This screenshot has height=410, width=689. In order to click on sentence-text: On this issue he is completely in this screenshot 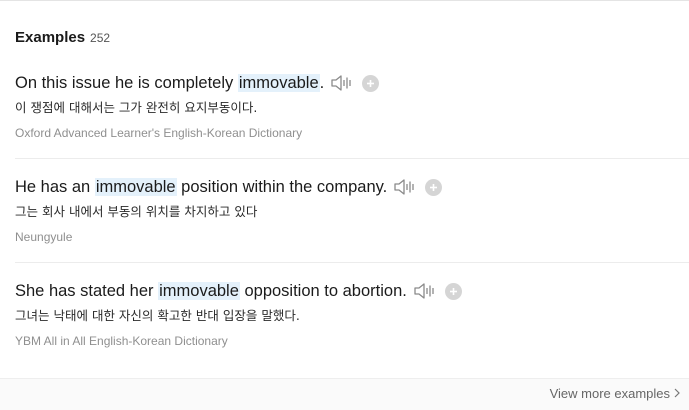, I will do `click(126, 82)`.